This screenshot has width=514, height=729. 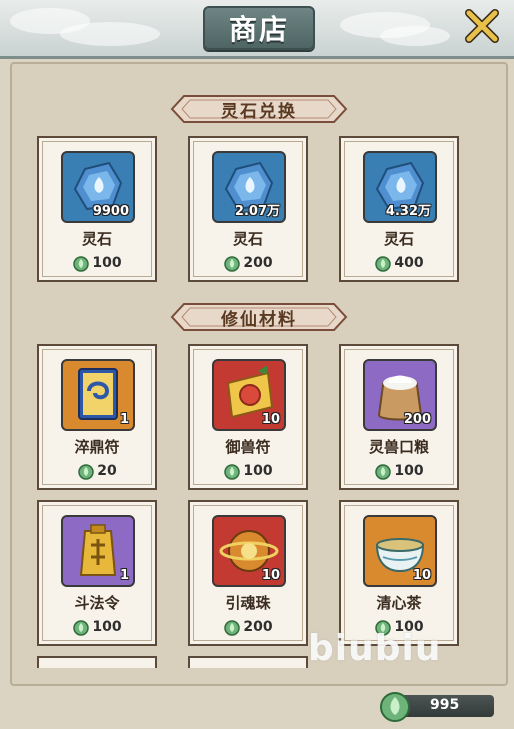 What do you see at coordinates (259, 111) in the screenshot?
I see `section-title: 灵石兑换` at bounding box center [259, 111].